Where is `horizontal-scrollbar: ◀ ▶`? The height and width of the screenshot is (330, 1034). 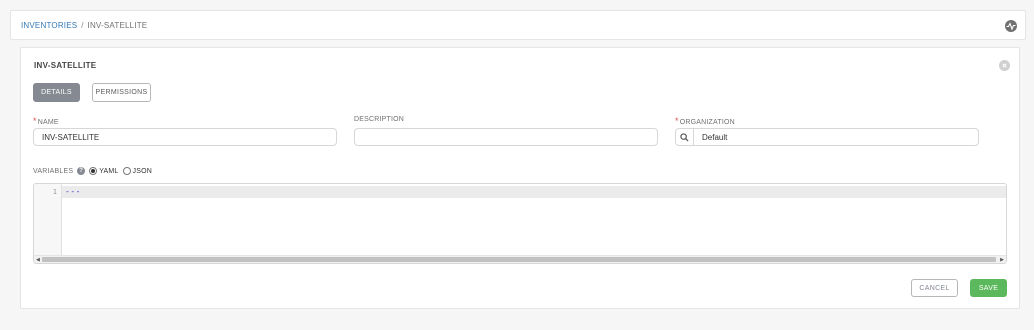 horizontal-scrollbar: ◀ ▶ is located at coordinates (520, 259).